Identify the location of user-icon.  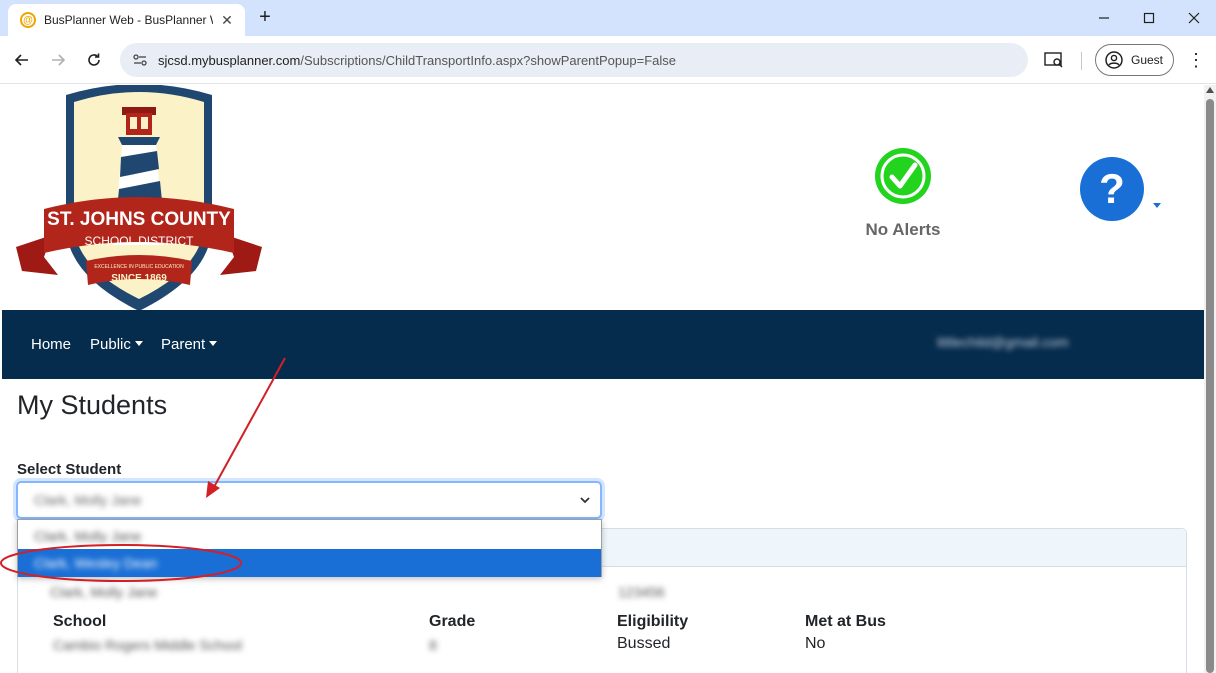
(1114, 60).